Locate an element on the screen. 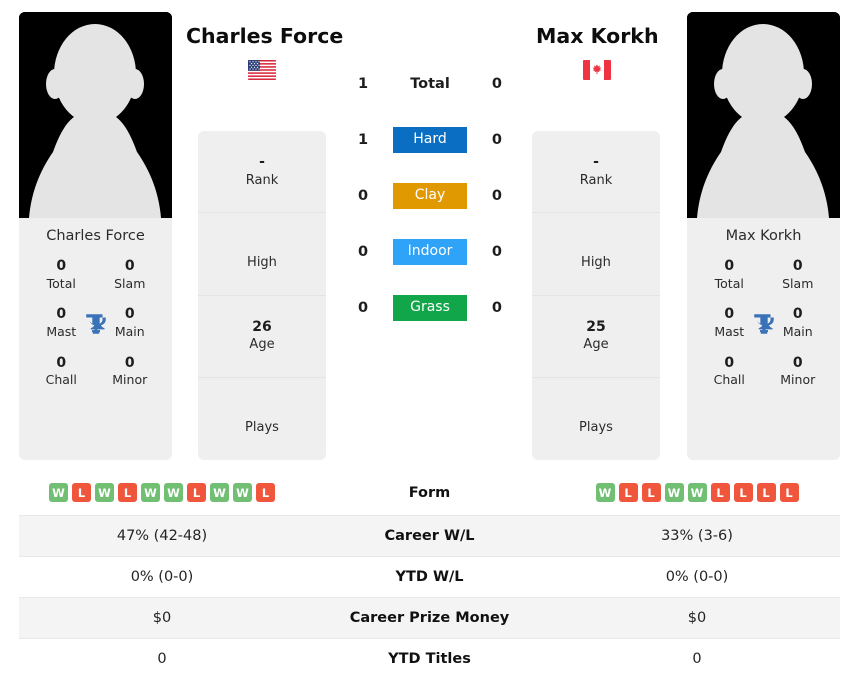 Image resolution: width=859 pixels, height=681 pixels. table-row: $0 Career Prize Money $0 is located at coordinates (429, 617).